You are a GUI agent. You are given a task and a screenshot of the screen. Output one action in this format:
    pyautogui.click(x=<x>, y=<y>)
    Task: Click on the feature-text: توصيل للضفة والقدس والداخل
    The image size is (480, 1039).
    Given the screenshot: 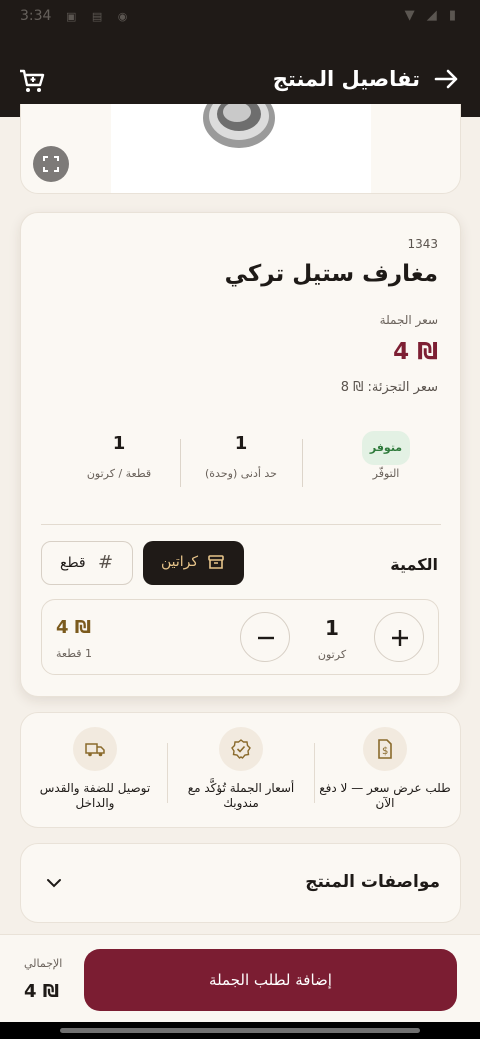 What is the action you would take?
    pyautogui.click(x=95, y=795)
    